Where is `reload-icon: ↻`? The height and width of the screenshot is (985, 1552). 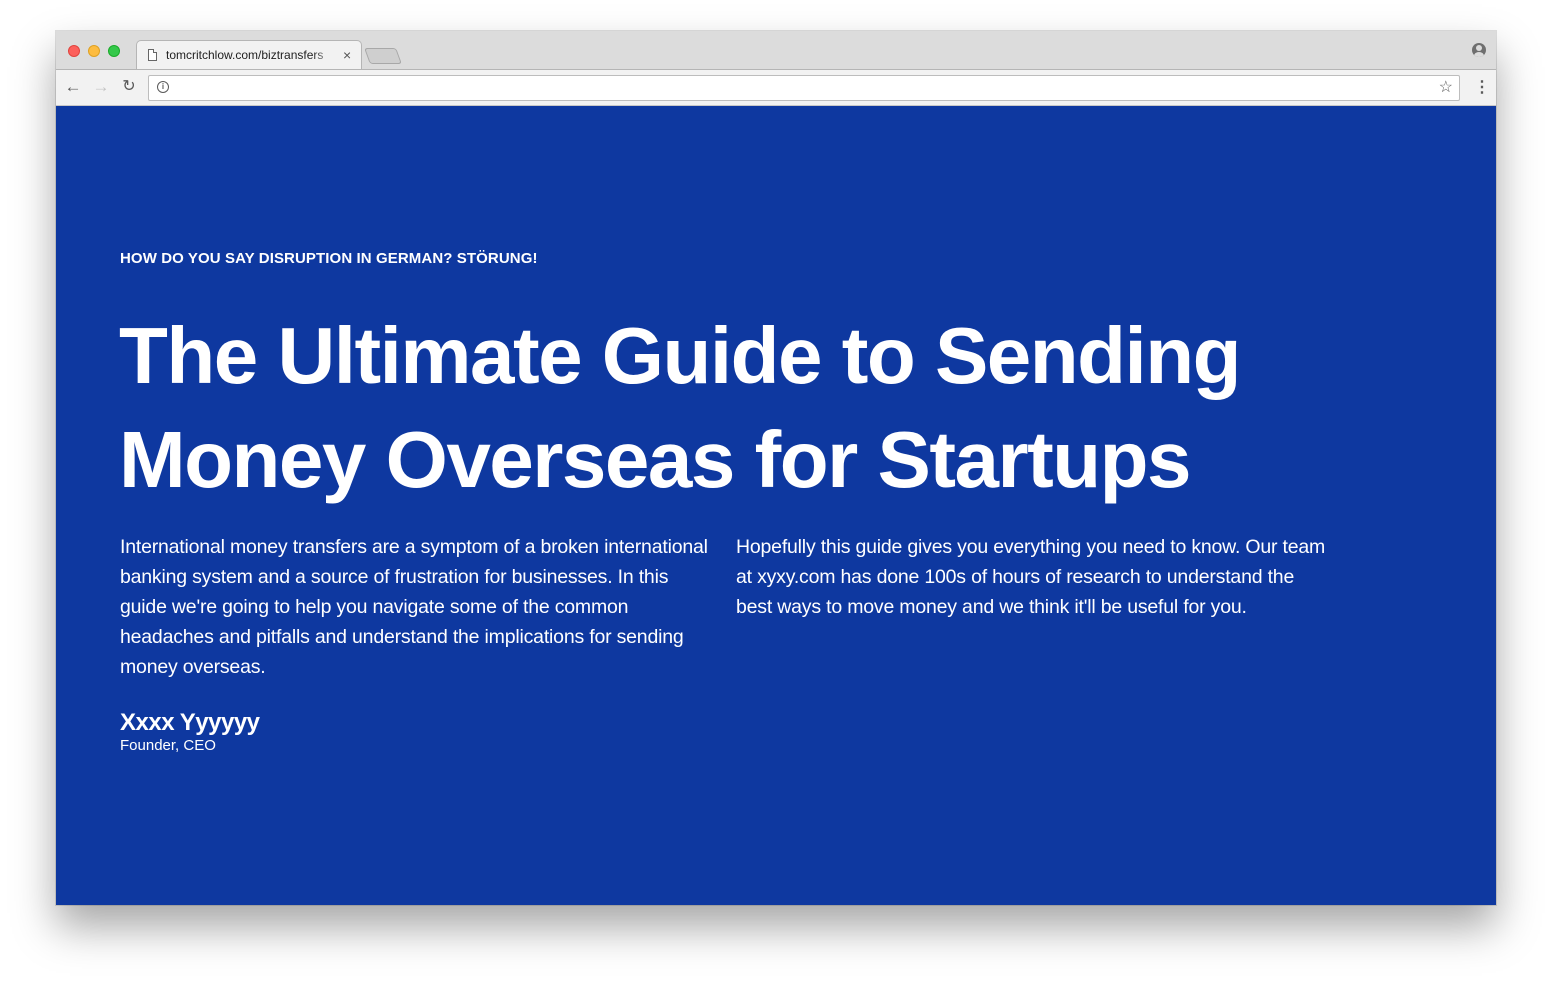 reload-icon: ↻ is located at coordinates (129, 87).